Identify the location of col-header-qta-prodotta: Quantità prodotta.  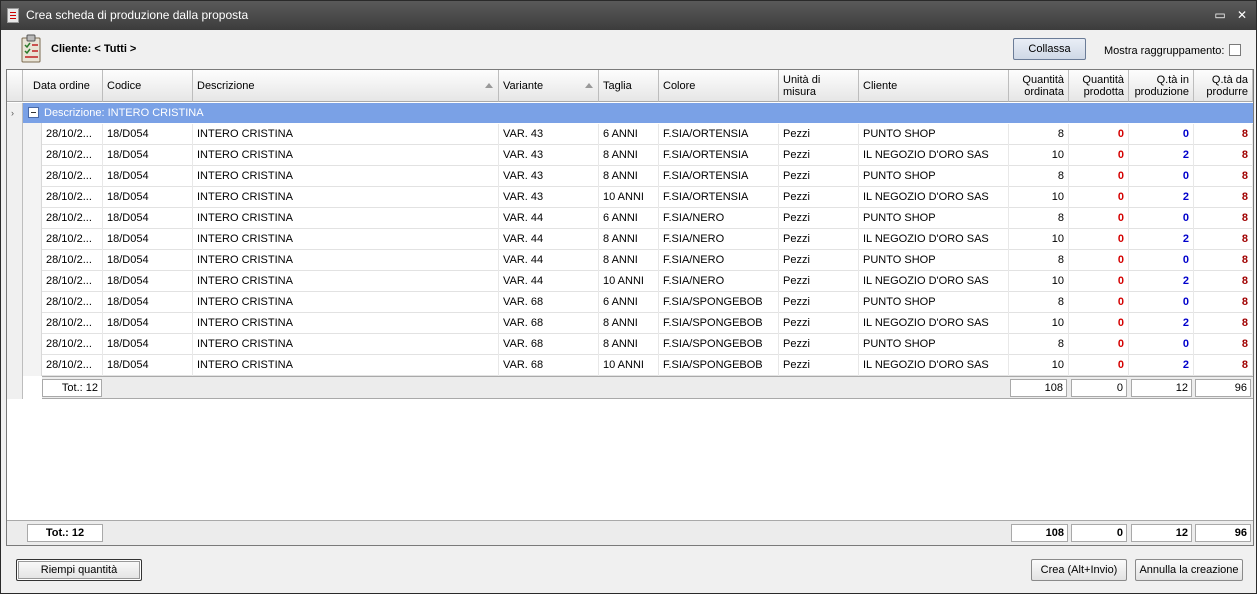
(1099, 86).